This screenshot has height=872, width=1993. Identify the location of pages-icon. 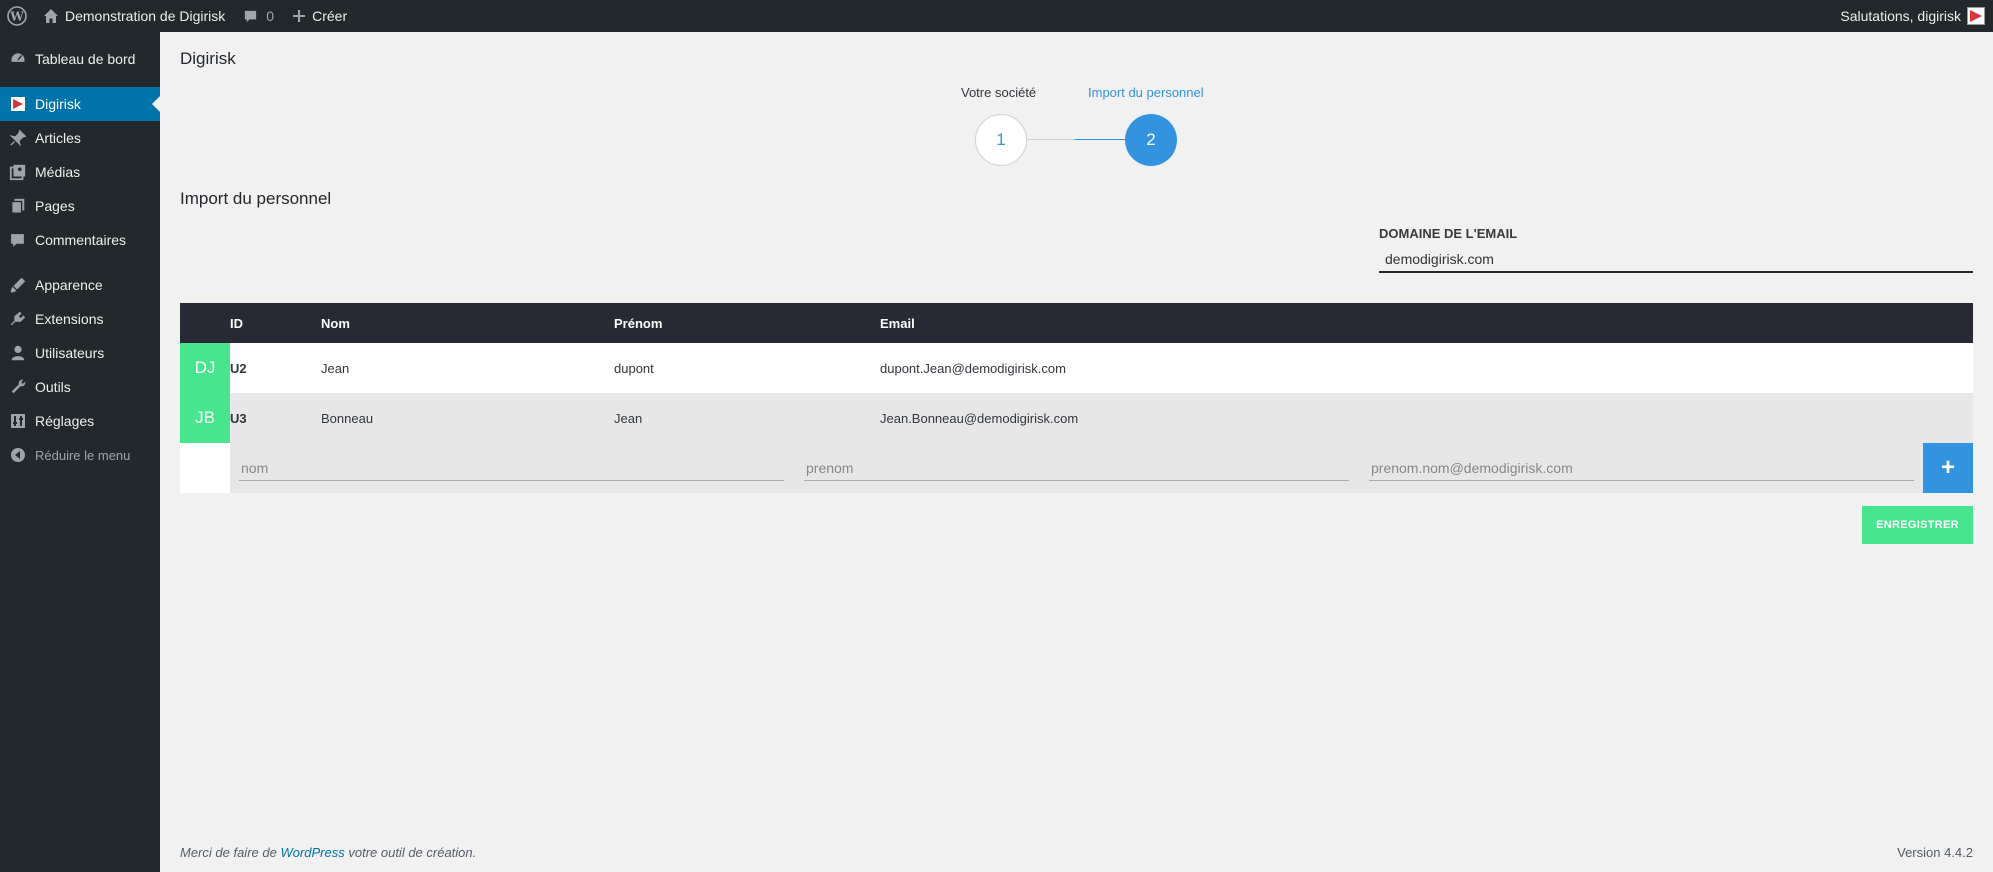
(17, 206).